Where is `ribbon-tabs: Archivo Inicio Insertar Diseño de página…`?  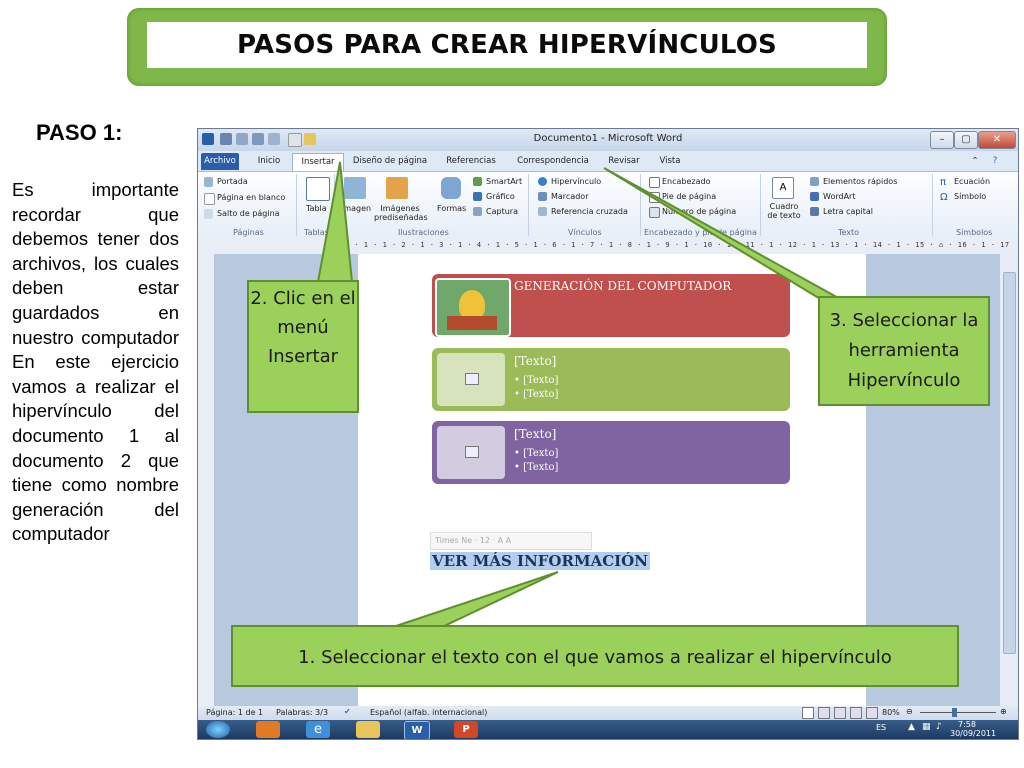 ribbon-tabs: Archivo Inicio Insertar Diseño de página… is located at coordinates (608, 161).